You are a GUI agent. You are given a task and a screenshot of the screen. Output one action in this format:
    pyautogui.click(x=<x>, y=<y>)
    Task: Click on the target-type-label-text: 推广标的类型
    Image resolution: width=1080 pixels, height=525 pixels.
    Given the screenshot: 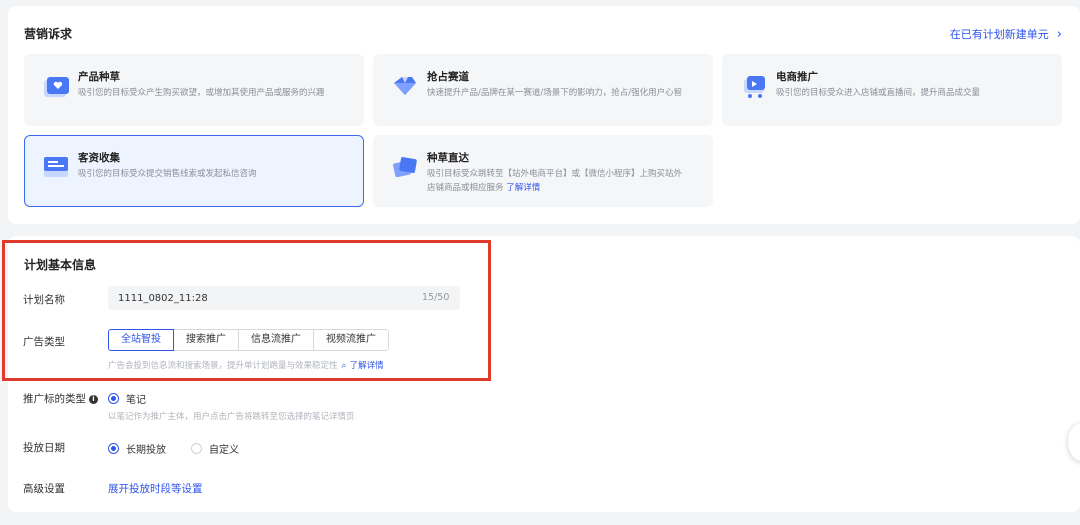 What is the action you would take?
    pyautogui.click(x=54, y=399)
    